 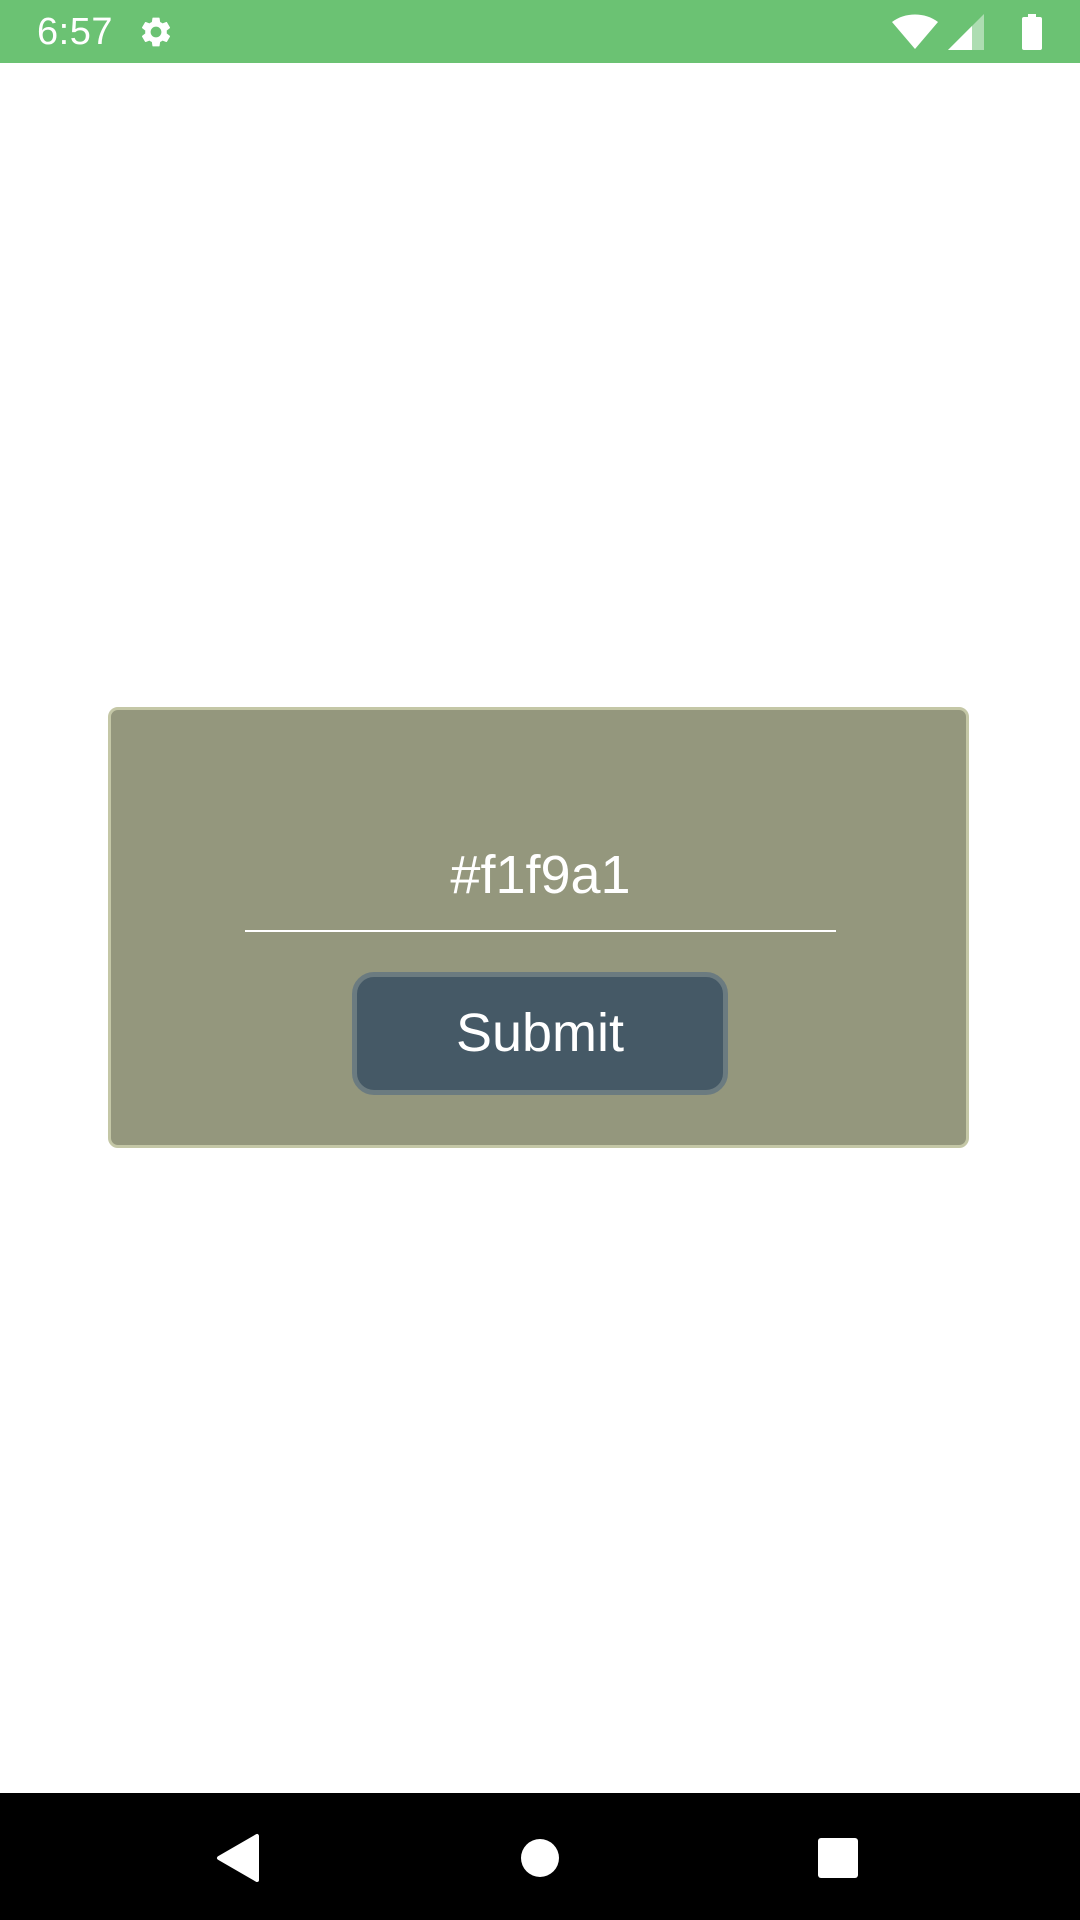 I want to click on recents-icon, so click(x=838, y=1858).